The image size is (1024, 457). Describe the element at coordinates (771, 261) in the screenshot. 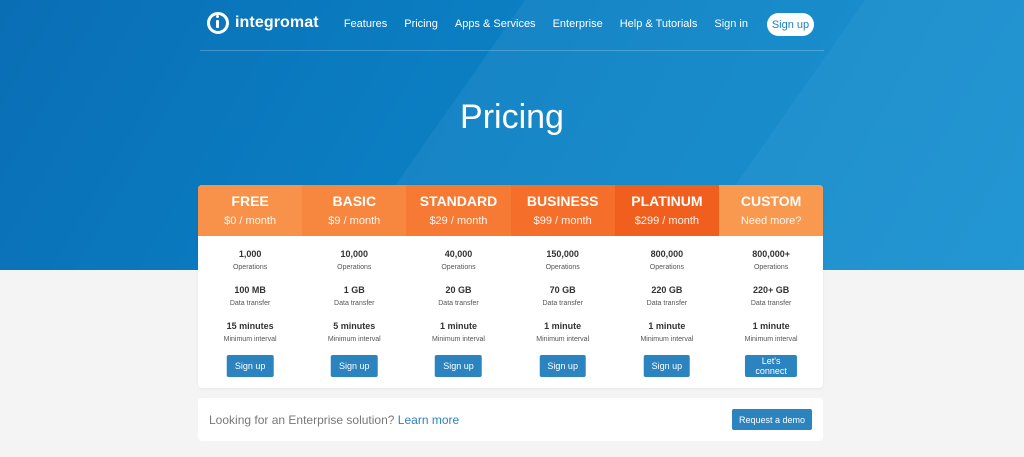

I see `operations-metric: 800,000+ Operations` at that location.